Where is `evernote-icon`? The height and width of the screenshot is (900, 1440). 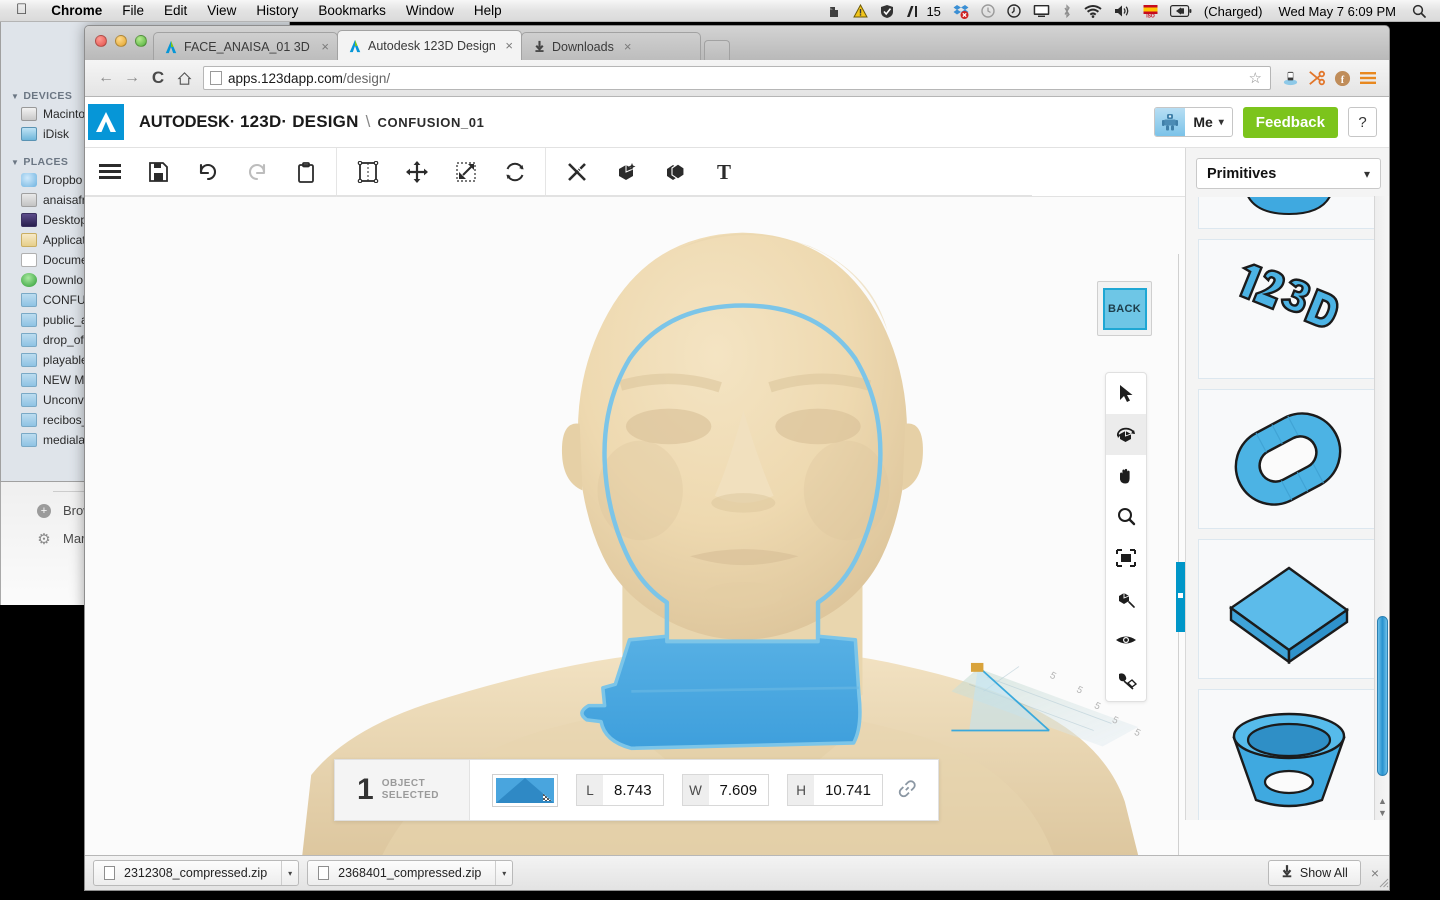
evernote-icon is located at coordinates (834, 11).